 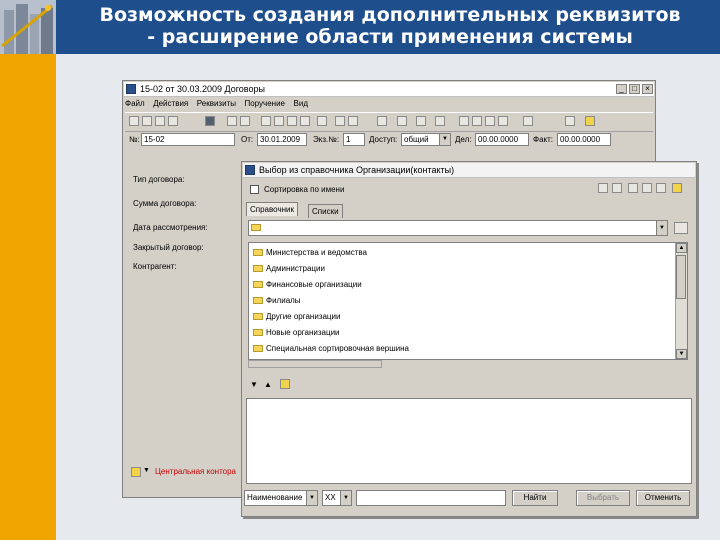 What do you see at coordinates (245, 121) in the screenshot?
I see `delete-icon` at bounding box center [245, 121].